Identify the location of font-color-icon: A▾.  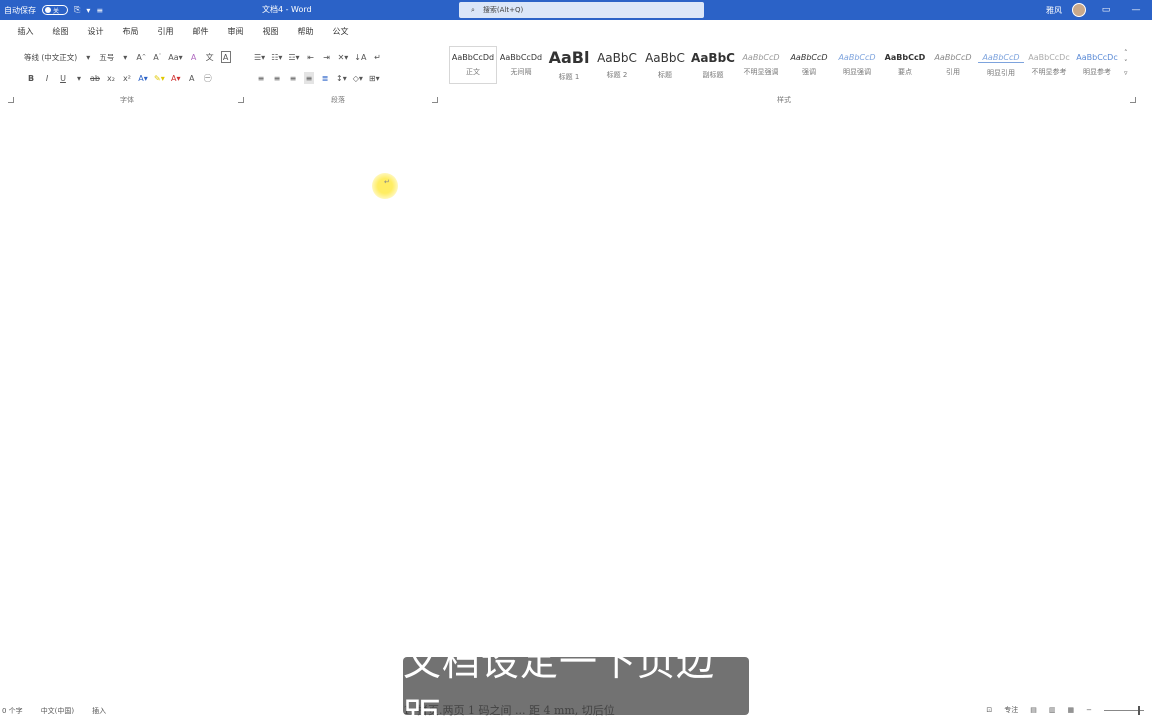
(176, 78).